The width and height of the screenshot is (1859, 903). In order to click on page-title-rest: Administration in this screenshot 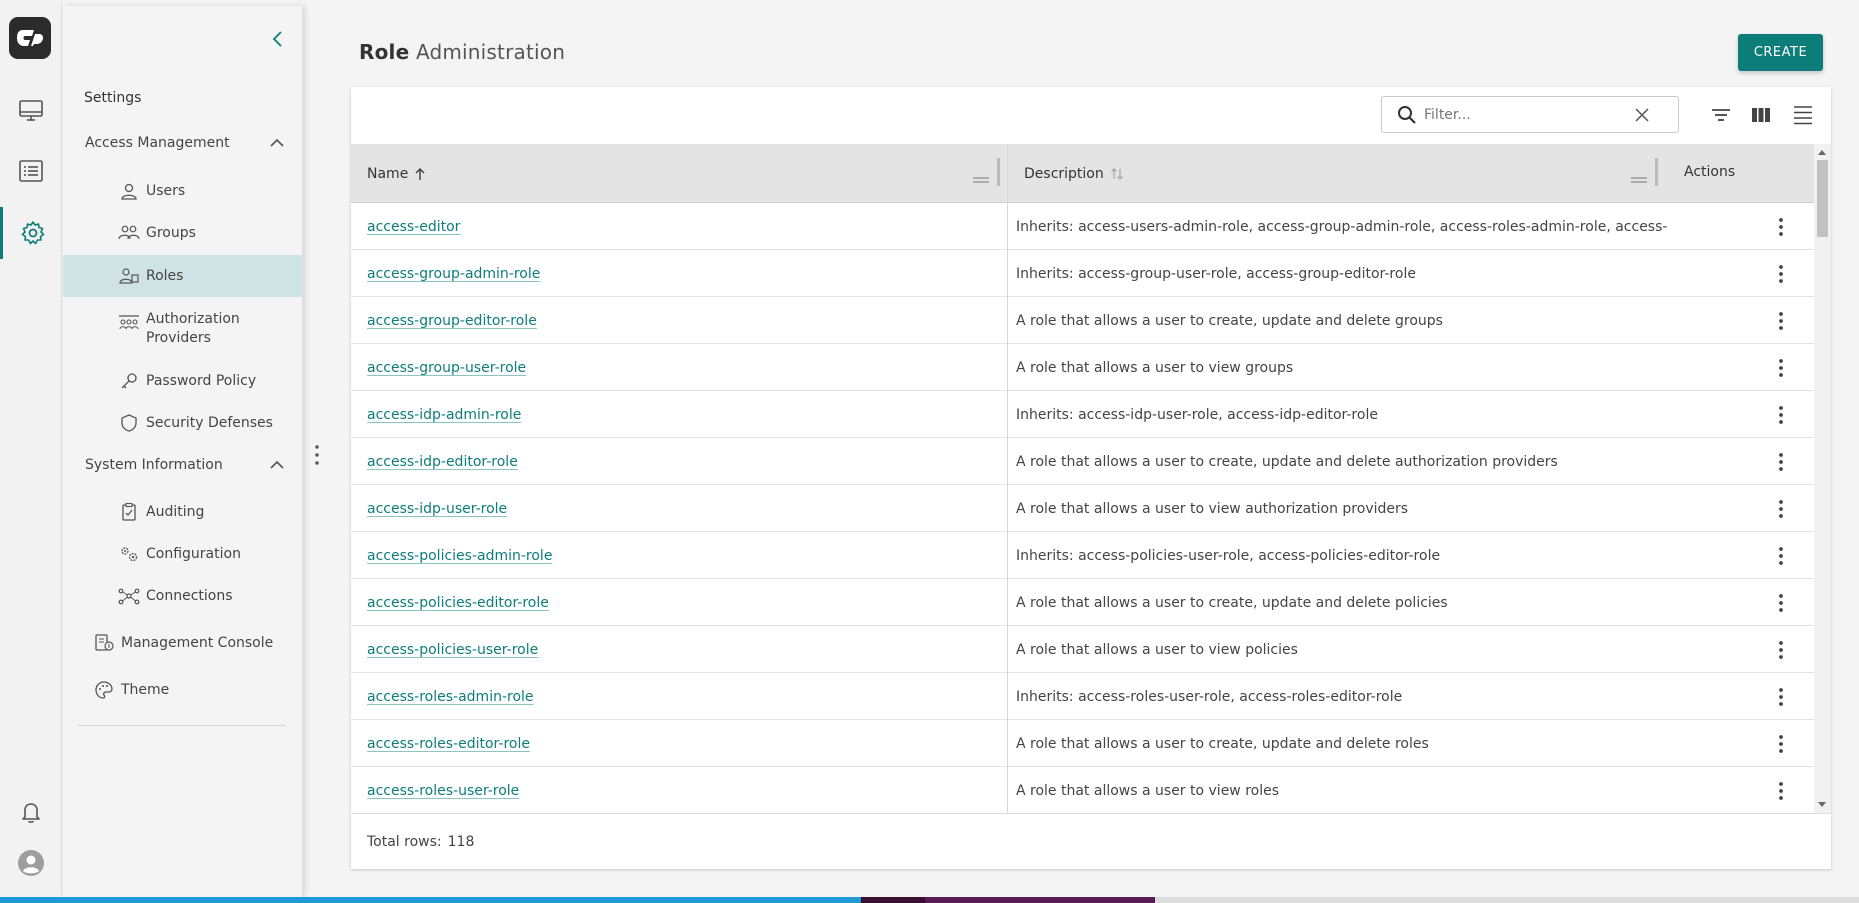, I will do `click(490, 52)`.